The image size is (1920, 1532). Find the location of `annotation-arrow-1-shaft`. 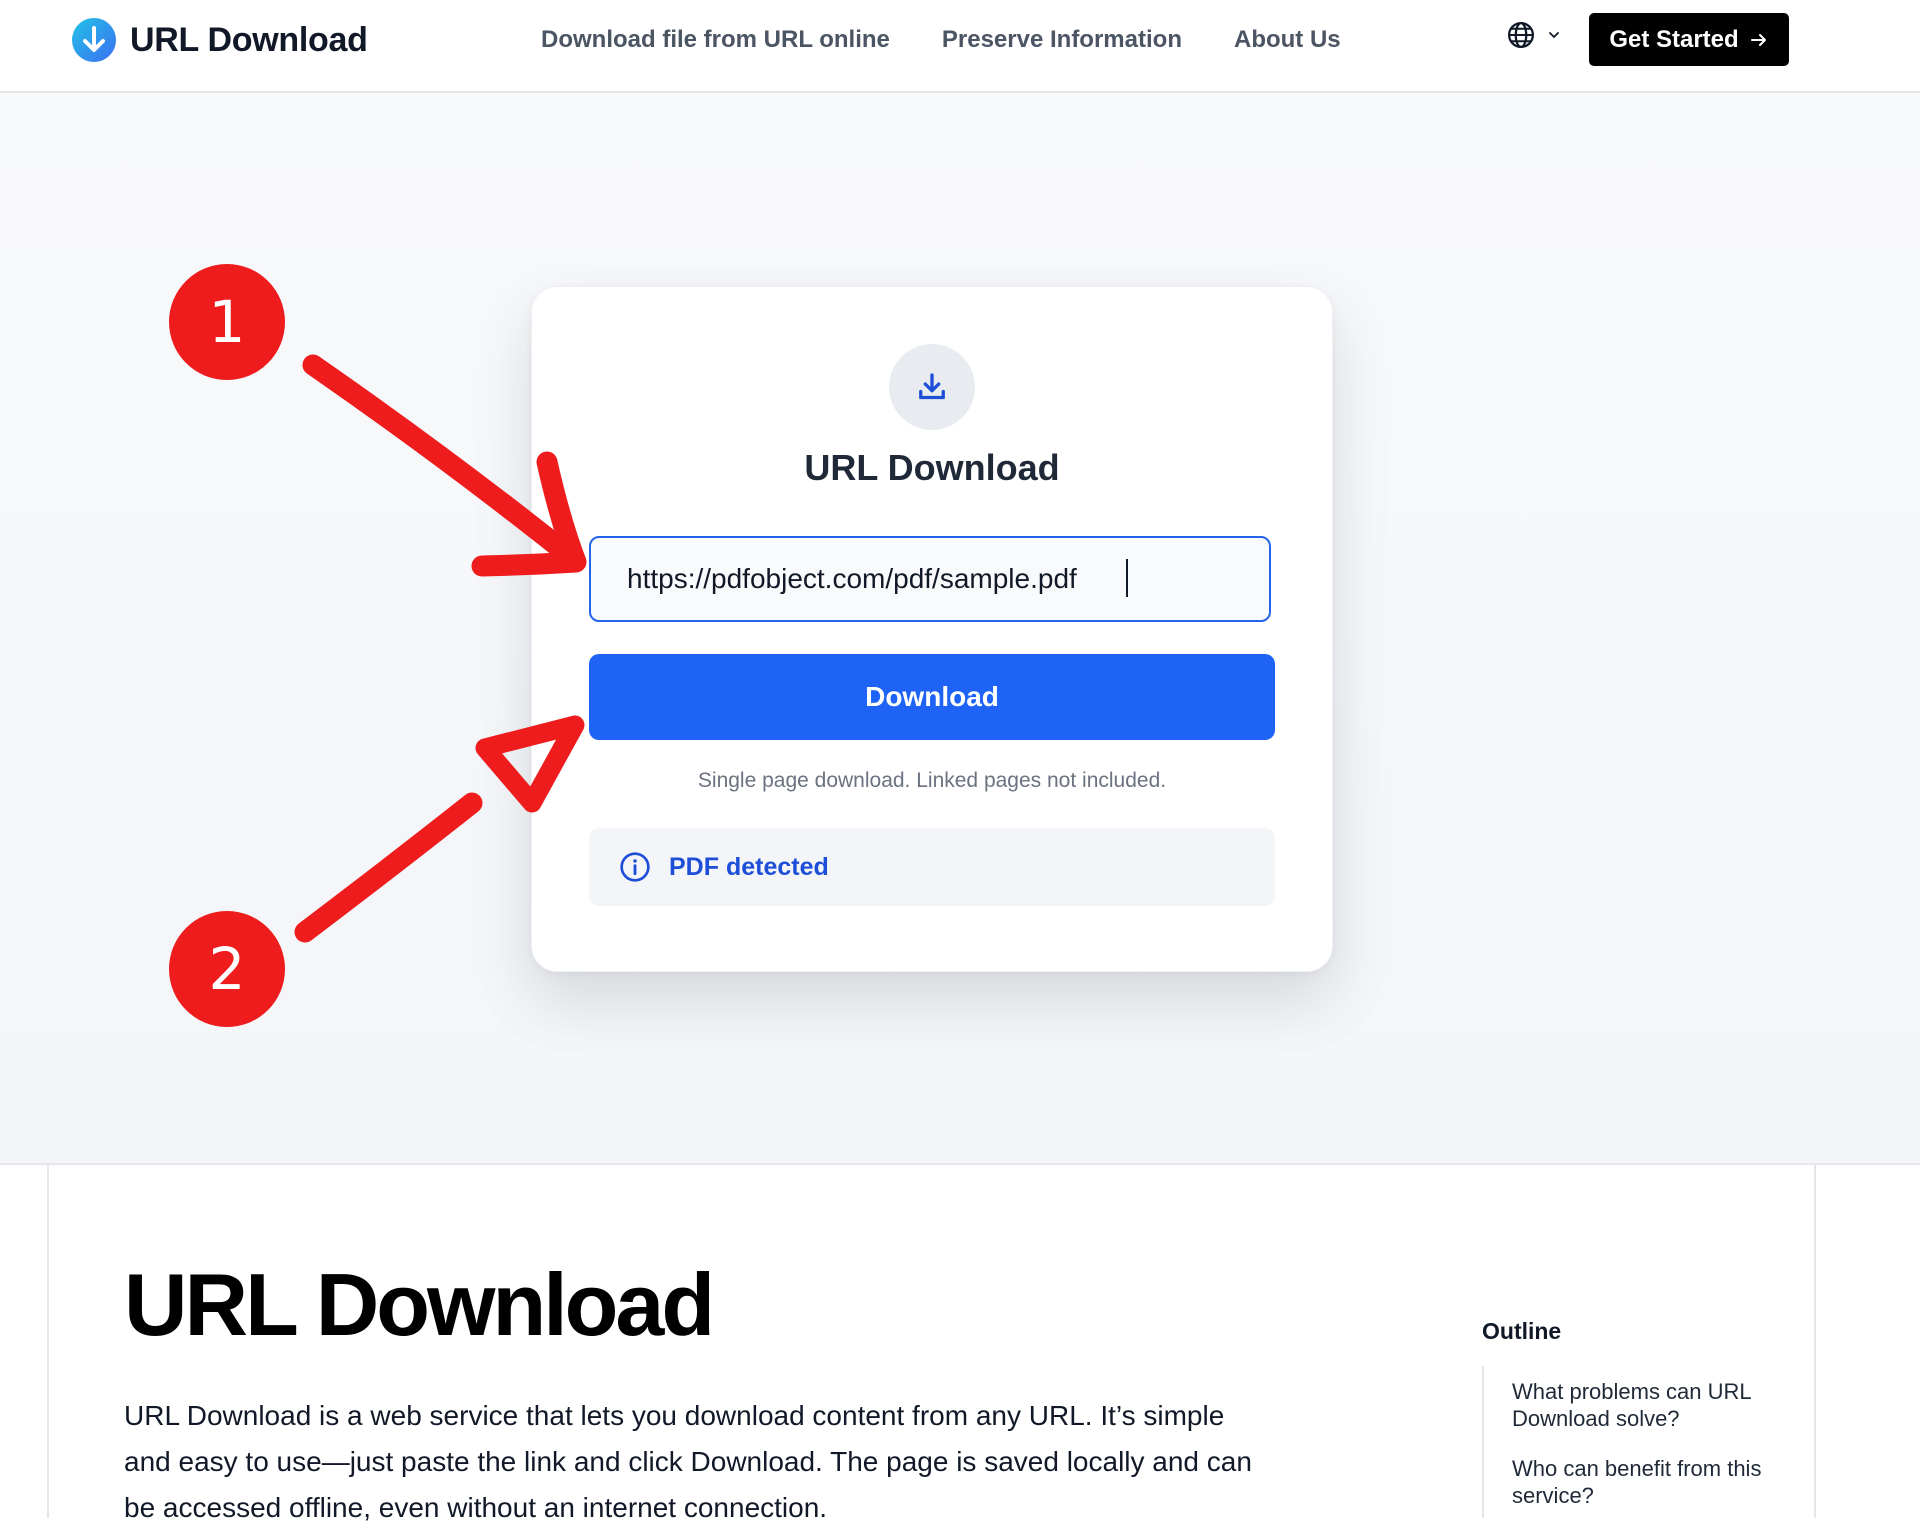

annotation-arrow-1-shaft is located at coordinates (444, 462).